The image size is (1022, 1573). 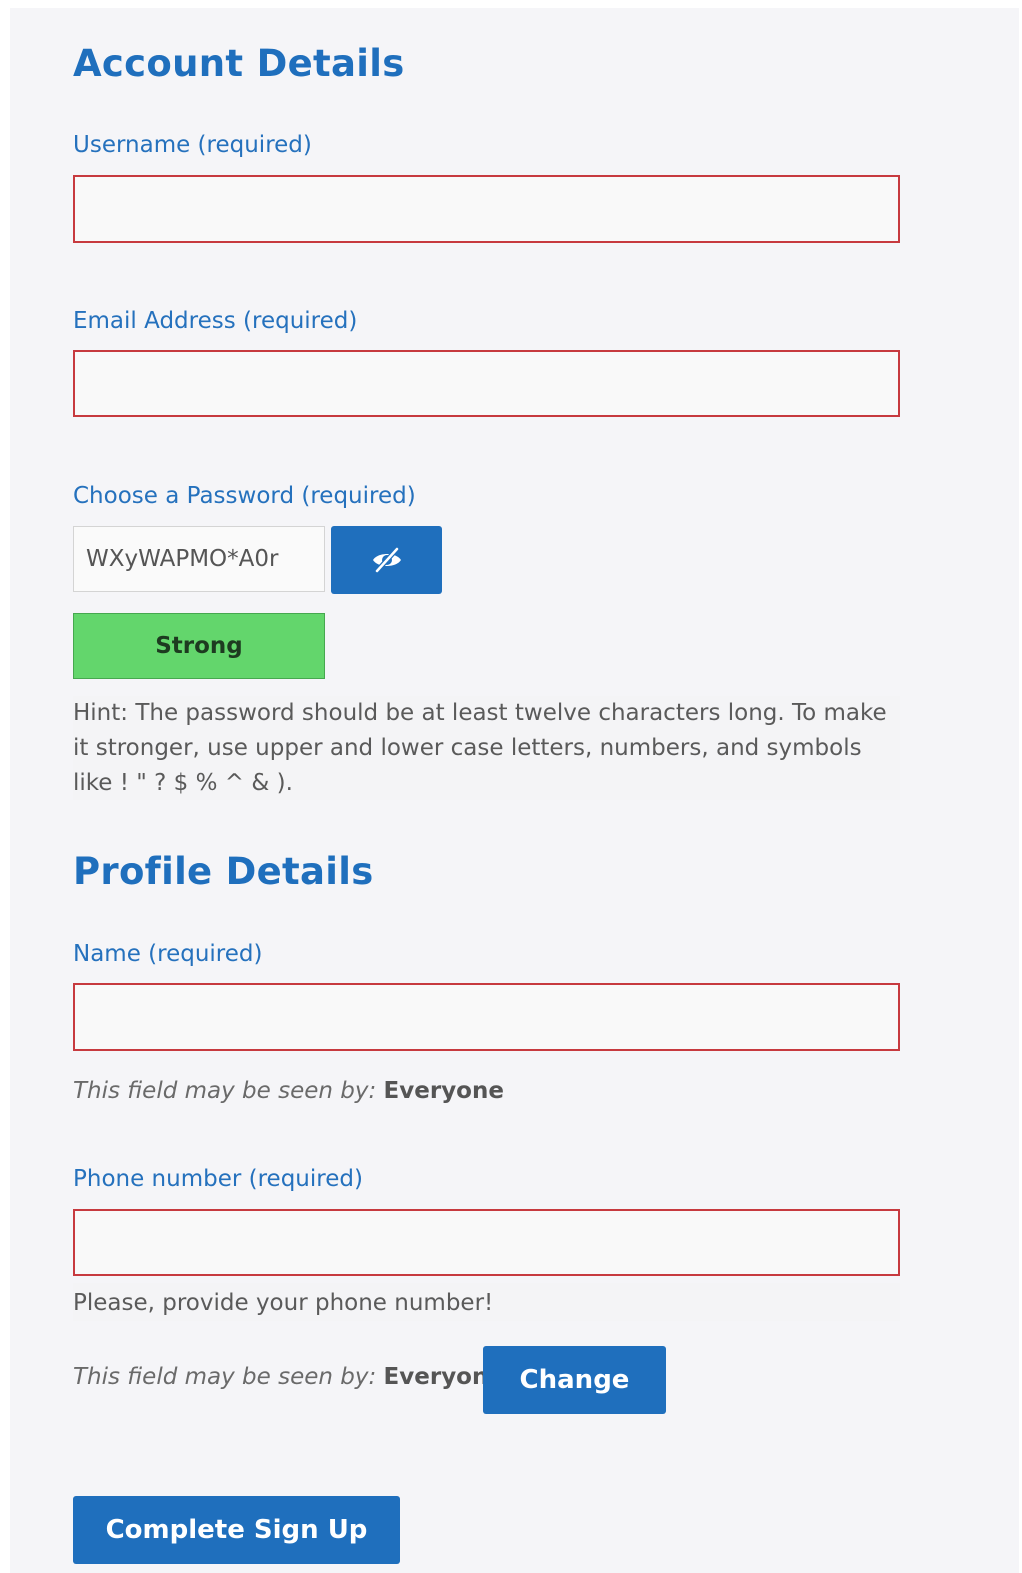 I want to click on password-visibility-toggle, so click(x=386, y=560).